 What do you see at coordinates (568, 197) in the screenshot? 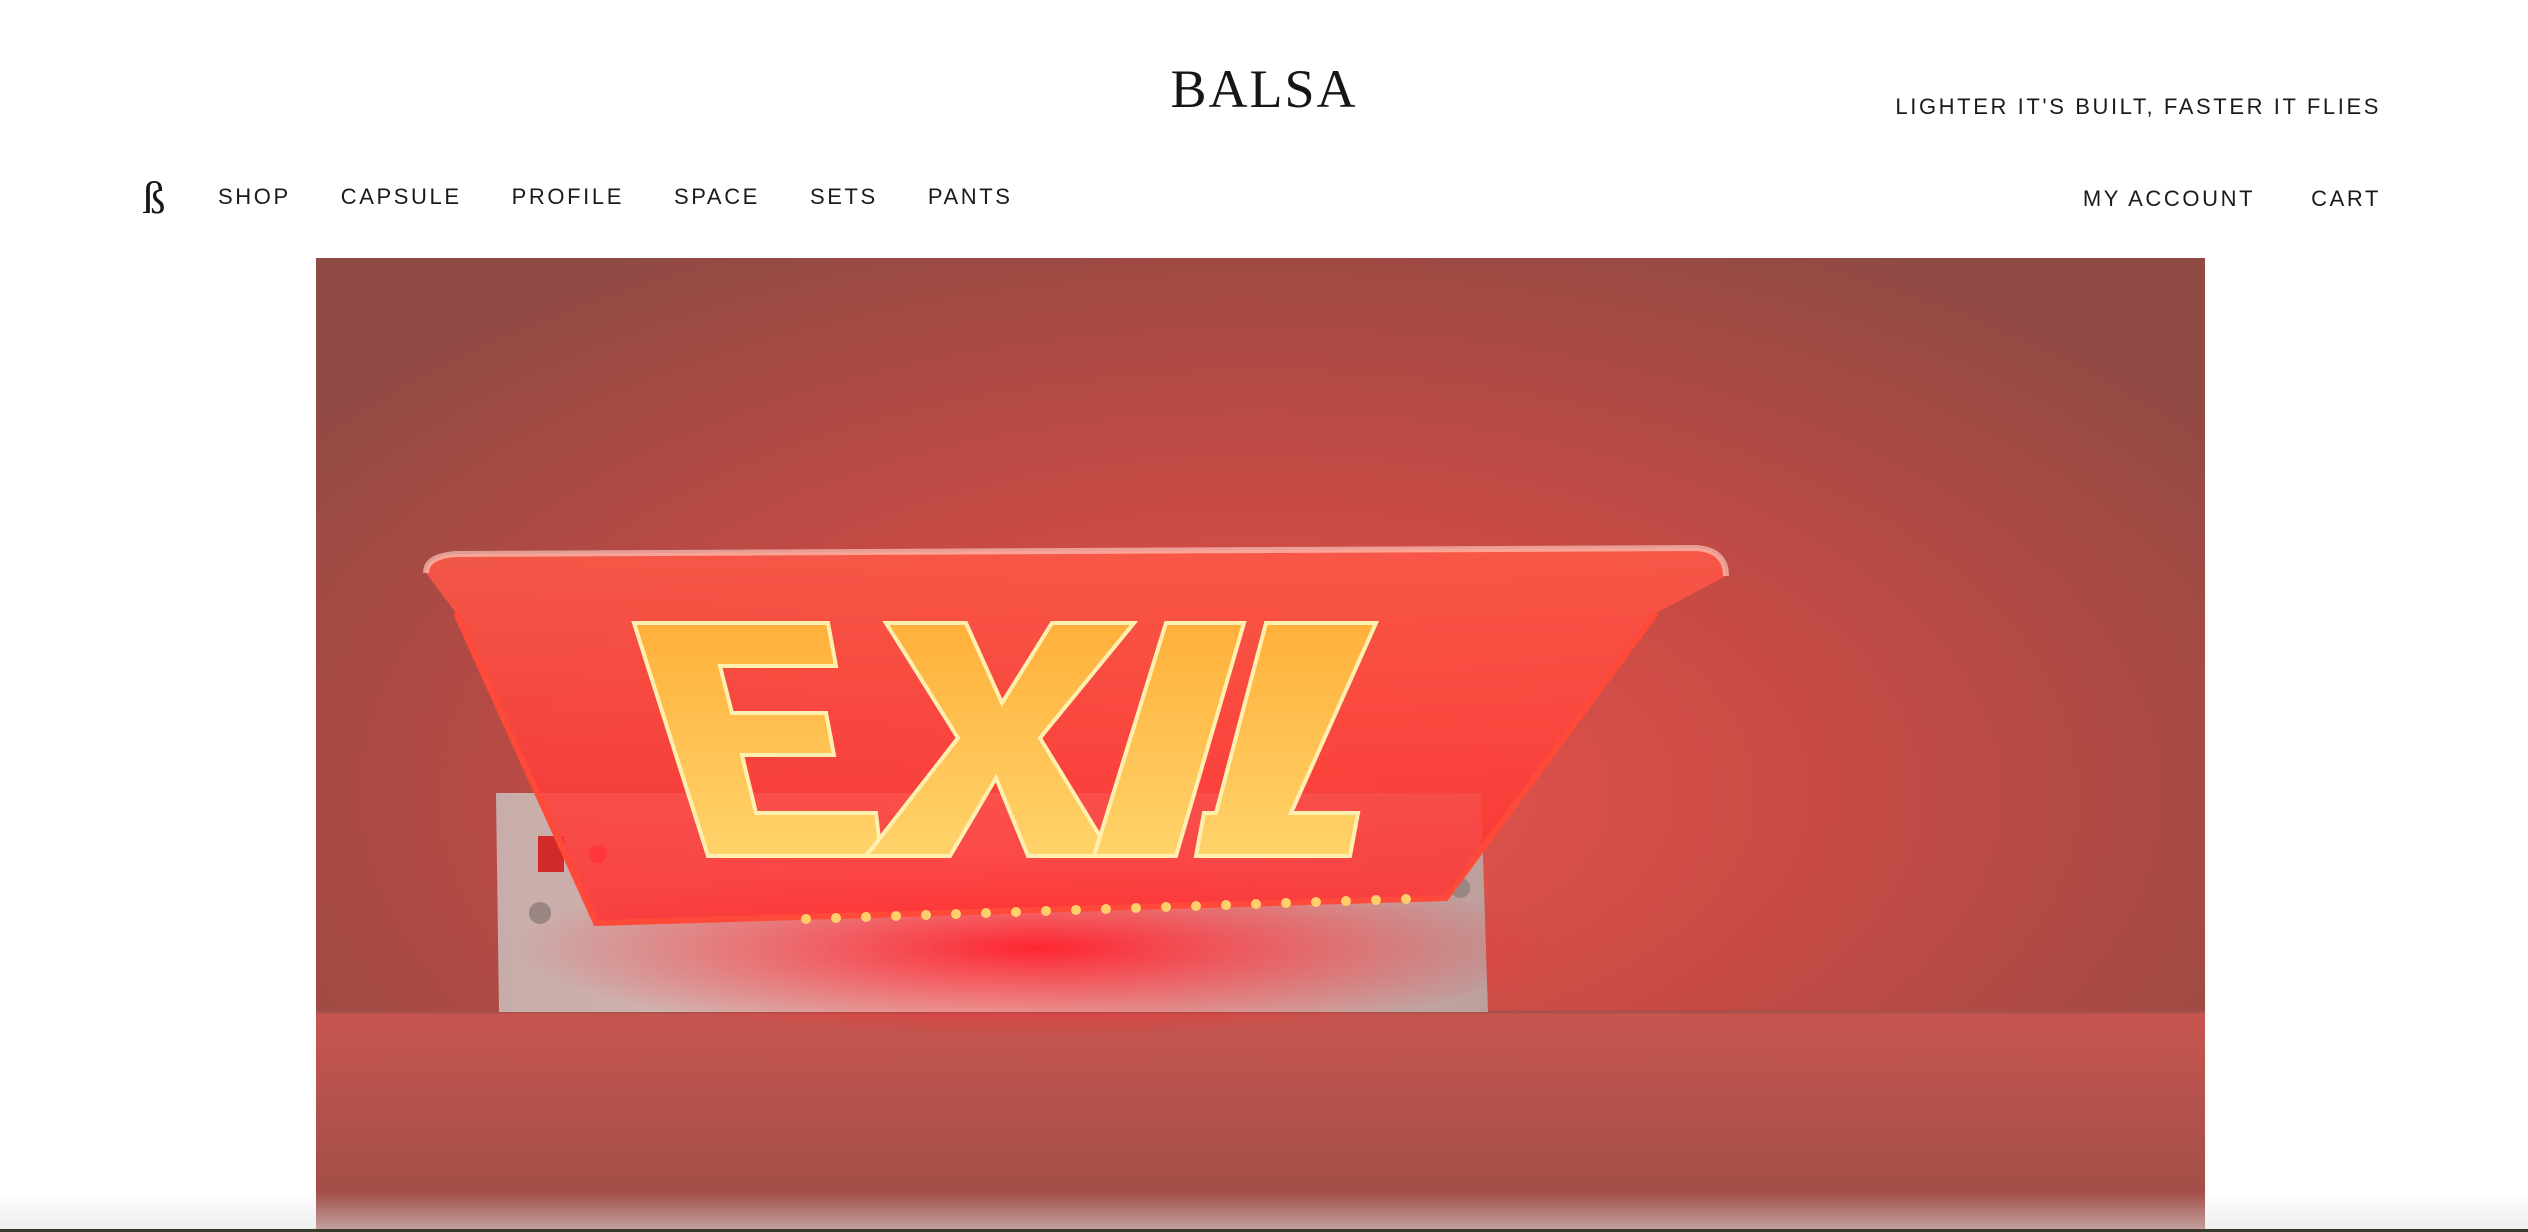
I see `nav-item-profile: PROFILE` at bounding box center [568, 197].